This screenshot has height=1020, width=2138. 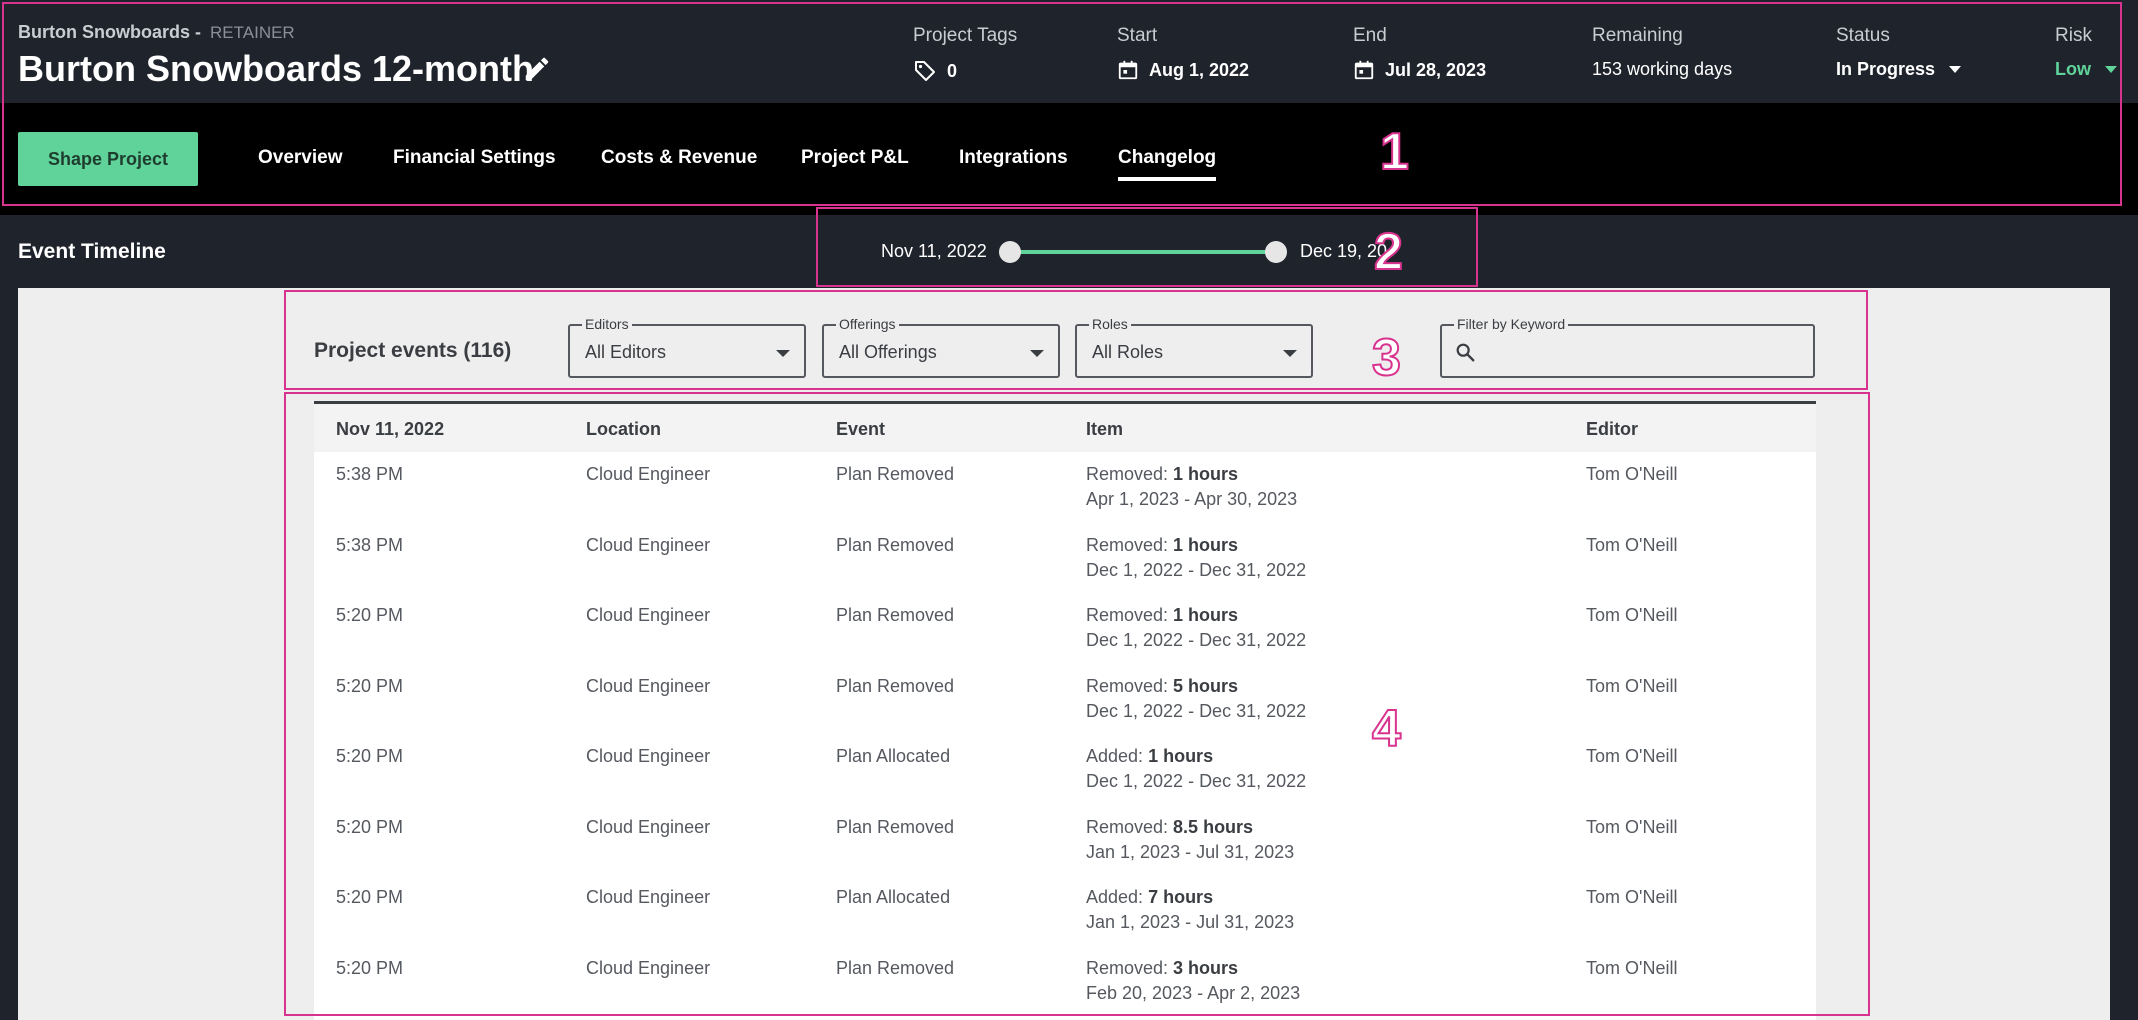 I want to click on offerings-value: All Offerings, so click(x=888, y=352).